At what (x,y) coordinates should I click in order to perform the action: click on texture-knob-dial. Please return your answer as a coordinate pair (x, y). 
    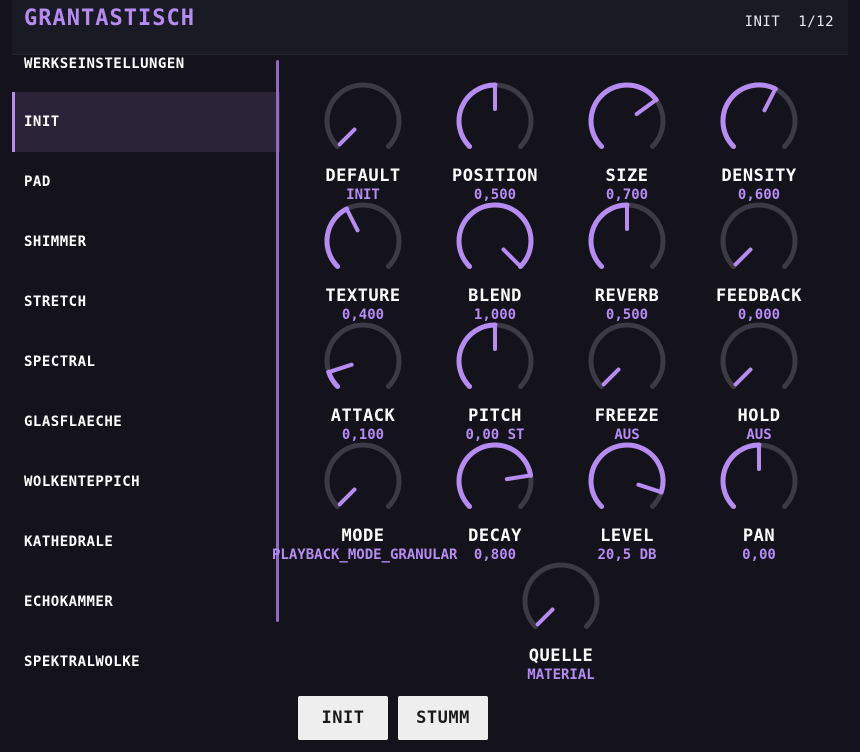
    Looking at the image, I should click on (363, 241).